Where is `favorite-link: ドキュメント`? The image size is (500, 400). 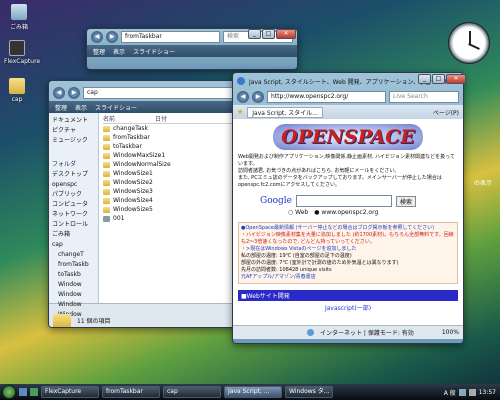
favorite-link: ドキュメント is located at coordinates (73, 121).